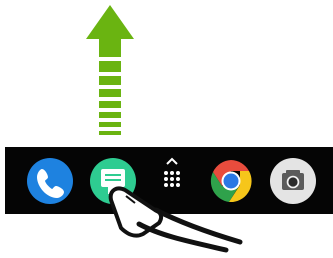 The image size is (333, 258). I want to click on camera-app-icon, so click(293, 181).